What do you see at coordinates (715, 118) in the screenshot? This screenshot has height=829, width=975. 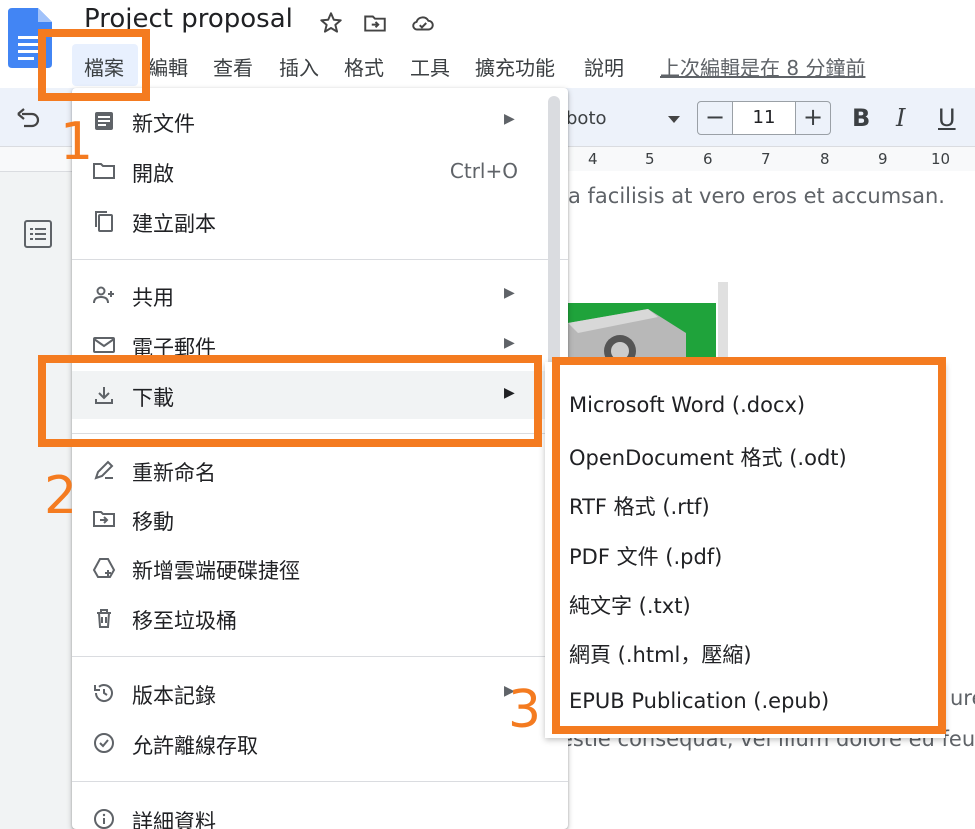 I see `font-size-decrease-button: −` at bounding box center [715, 118].